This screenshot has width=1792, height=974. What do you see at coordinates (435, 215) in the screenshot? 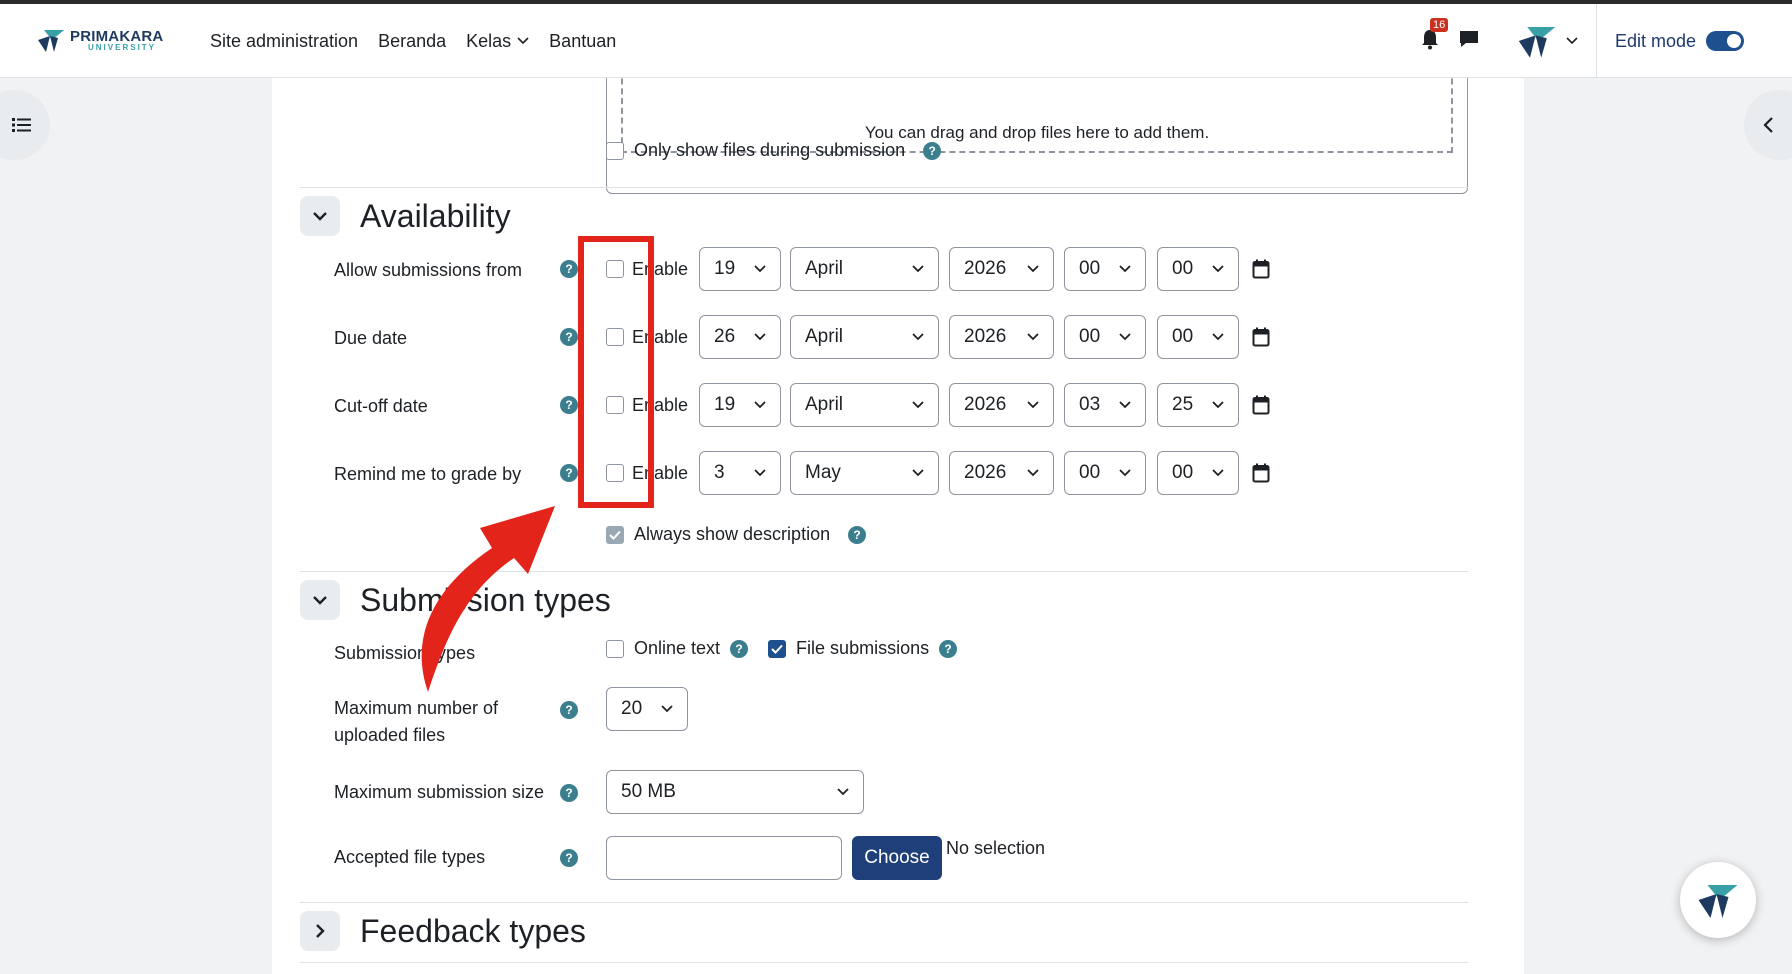
I see `availability-title: Availability` at bounding box center [435, 215].